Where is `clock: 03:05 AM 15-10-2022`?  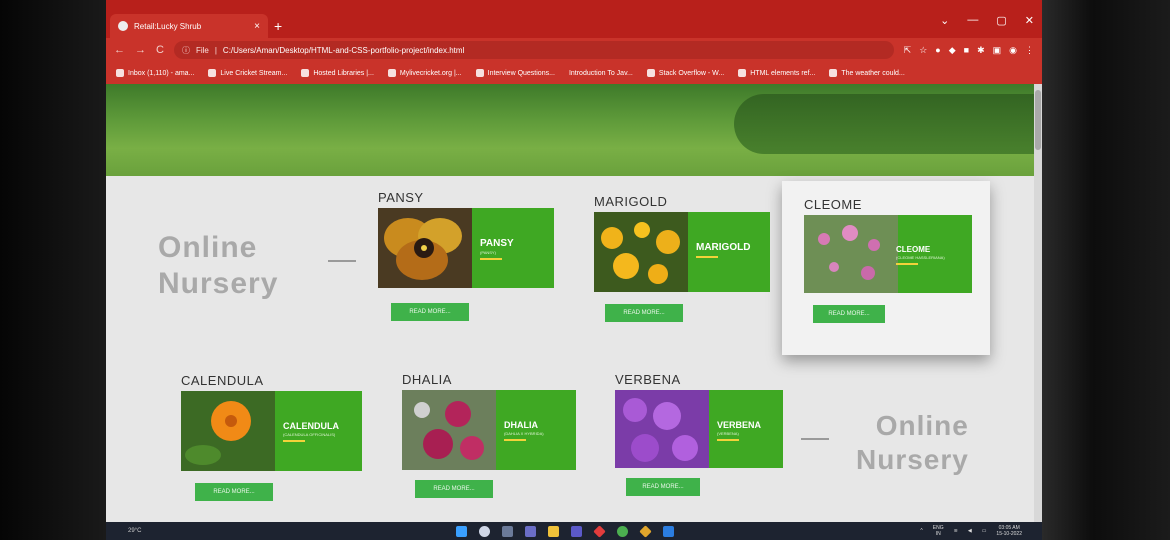
clock: 03:05 AM 15-10-2022 is located at coordinates (1009, 531).